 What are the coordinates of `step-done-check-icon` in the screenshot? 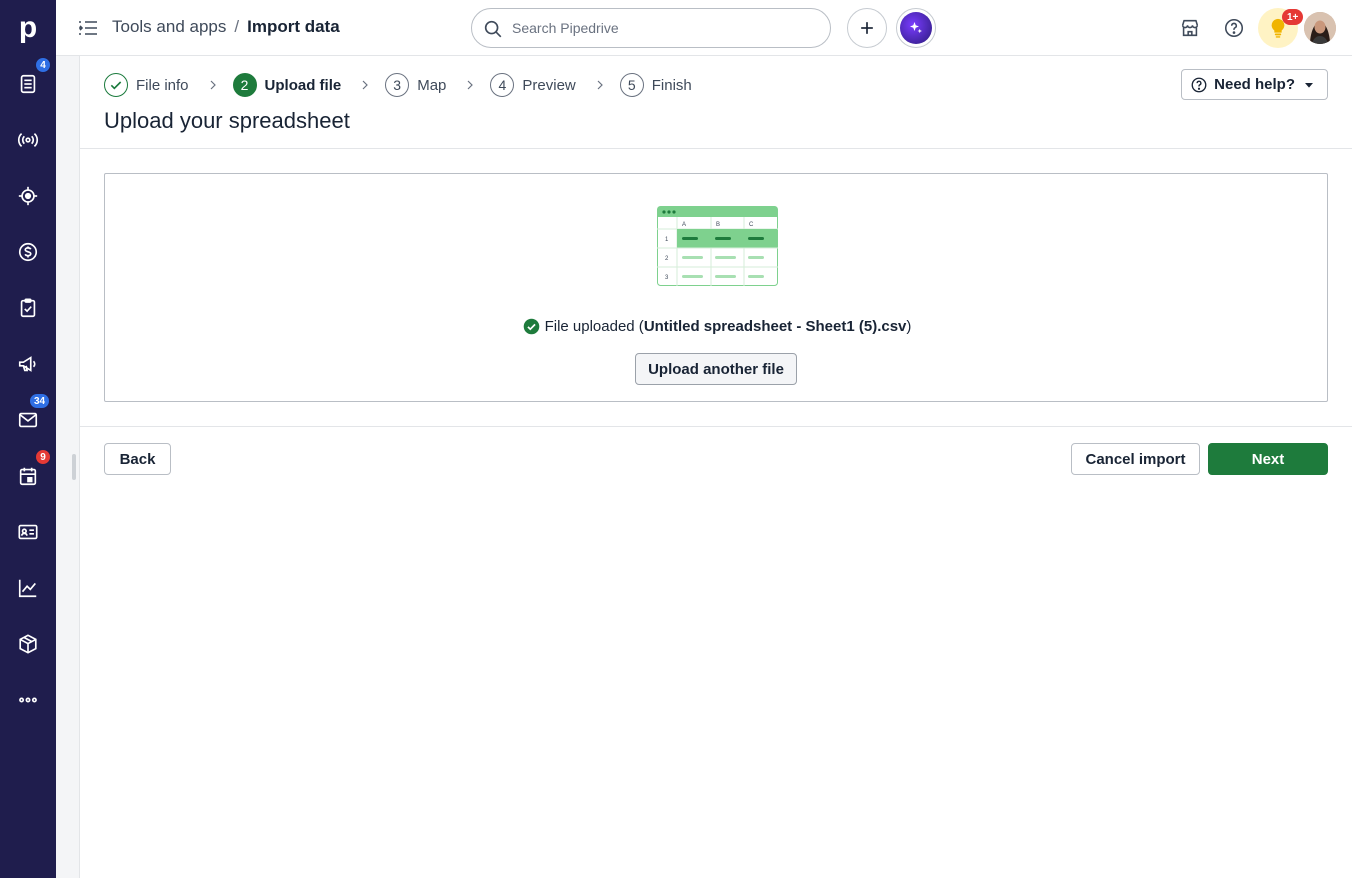 It's located at (116, 85).